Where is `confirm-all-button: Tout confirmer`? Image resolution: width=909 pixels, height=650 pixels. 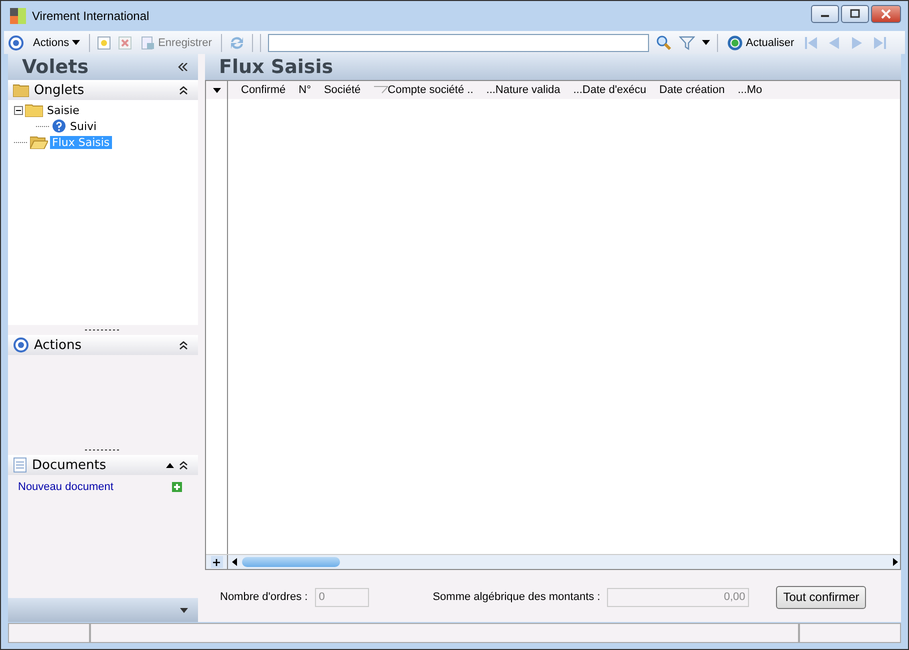
confirm-all-button: Tout confirmer is located at coordinates (821, 597).